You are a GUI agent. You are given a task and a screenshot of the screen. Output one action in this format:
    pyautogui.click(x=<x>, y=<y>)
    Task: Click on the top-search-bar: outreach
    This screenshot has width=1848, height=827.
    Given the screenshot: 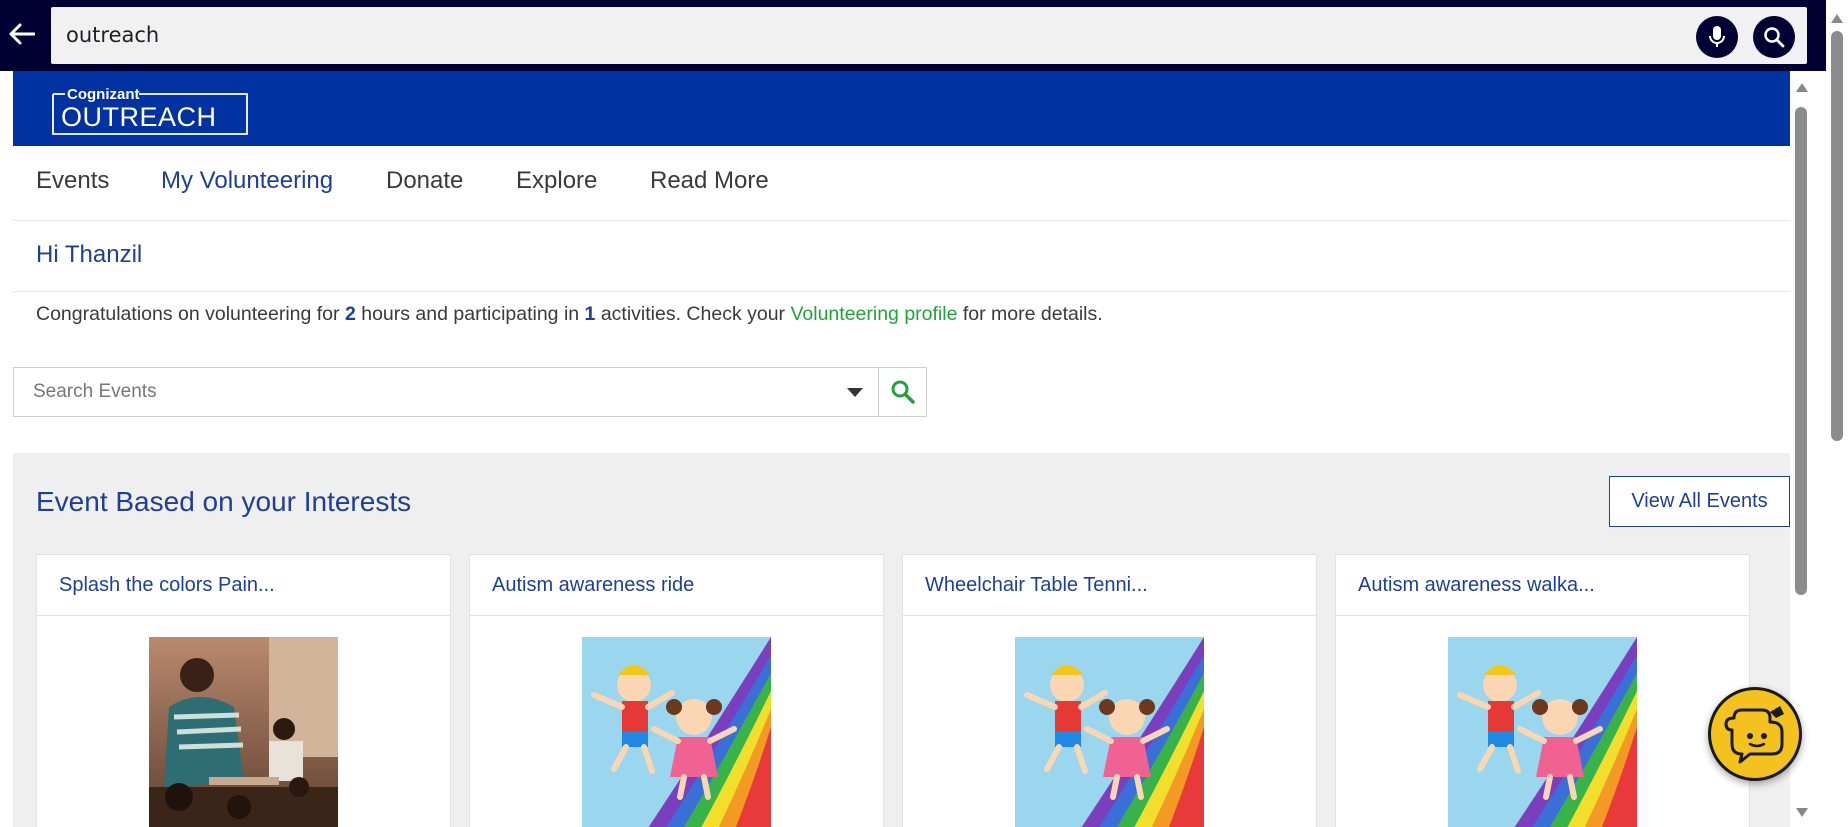 What is the action you would take?
    pyautogui.click(x=924, y=35)
    